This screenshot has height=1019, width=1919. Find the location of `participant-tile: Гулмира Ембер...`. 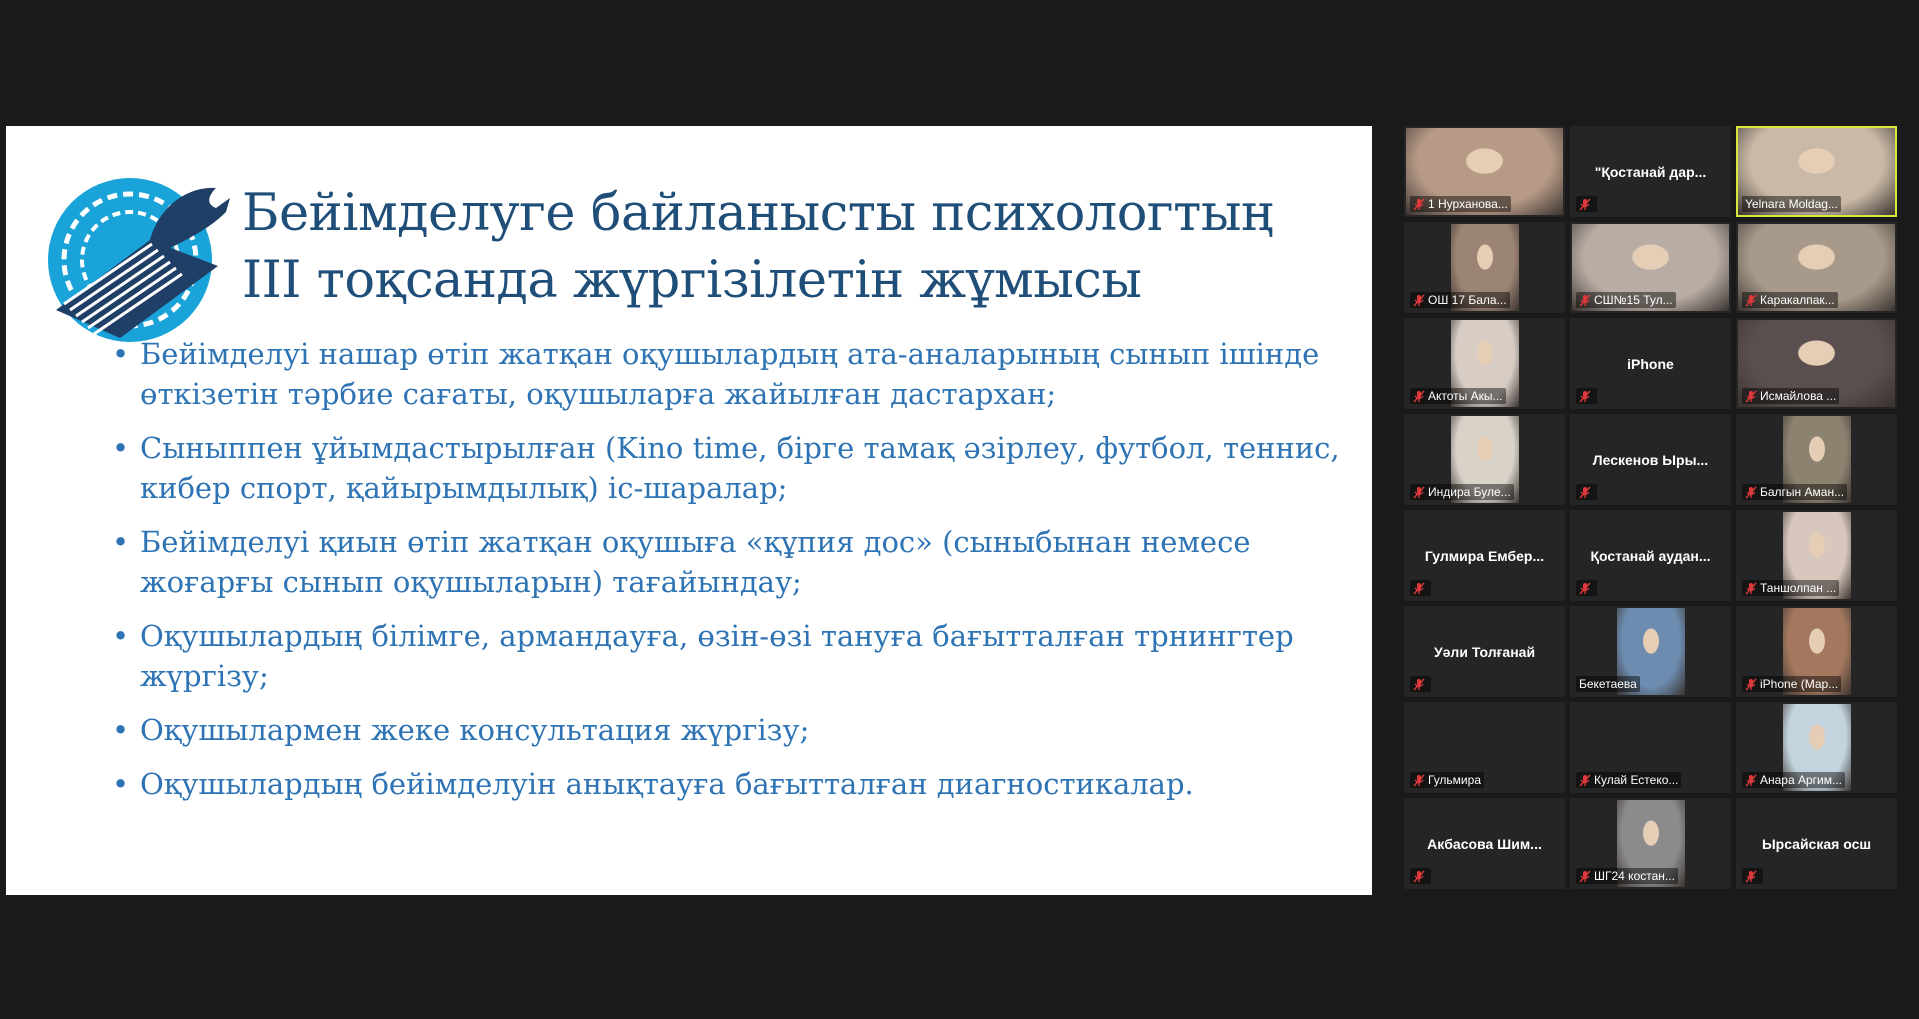

participant-tile: Гулмира Ембер... is located at coordinates (1484, 555).